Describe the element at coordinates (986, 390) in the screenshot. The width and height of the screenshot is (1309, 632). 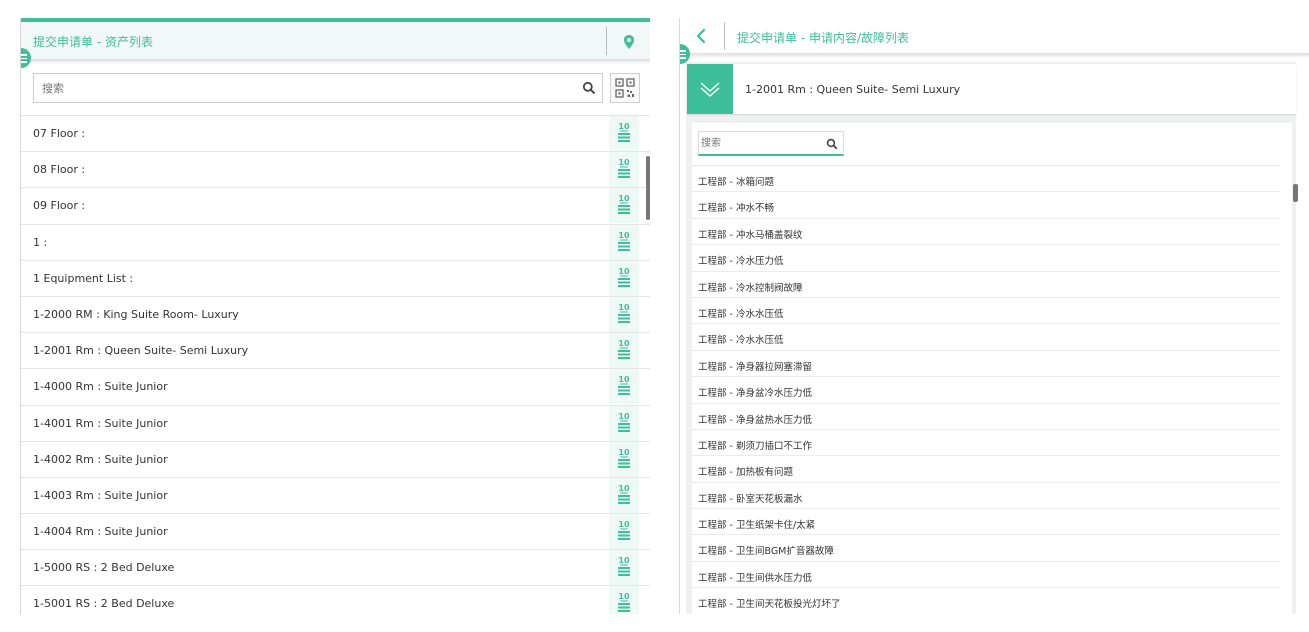
I see `fault-list-item: 工程部 - 净身盆冷水压力低` at that location.